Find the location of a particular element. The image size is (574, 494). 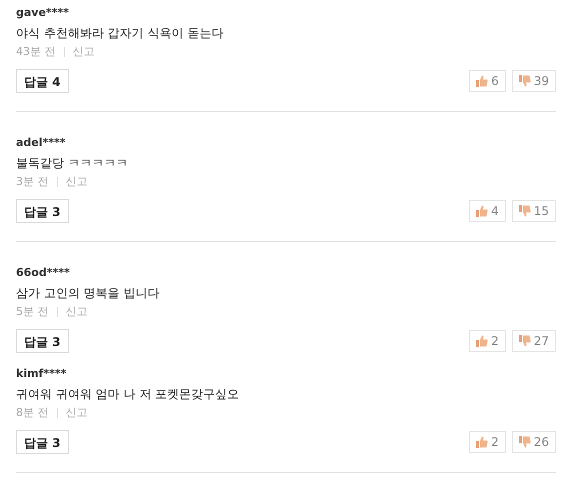

username: kimf**** is located at coordinates (42, 374).